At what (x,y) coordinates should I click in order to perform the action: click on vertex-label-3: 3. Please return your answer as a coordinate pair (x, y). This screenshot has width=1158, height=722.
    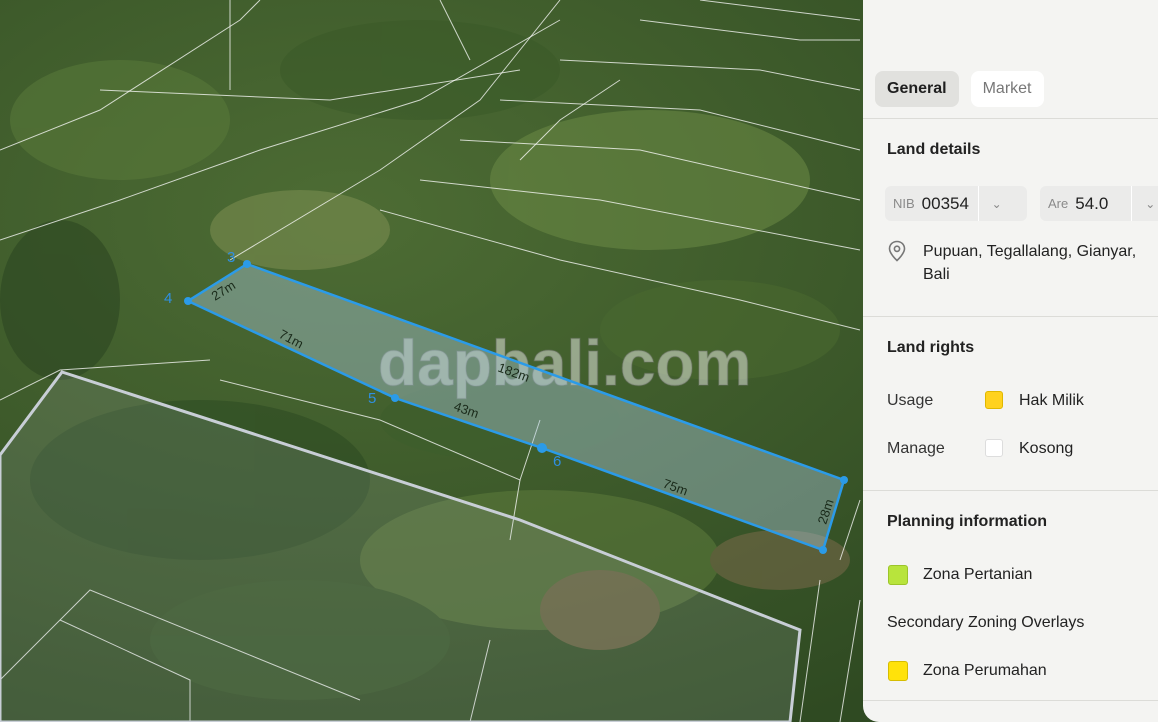
    Looking at the image, I should click on (231, 257).